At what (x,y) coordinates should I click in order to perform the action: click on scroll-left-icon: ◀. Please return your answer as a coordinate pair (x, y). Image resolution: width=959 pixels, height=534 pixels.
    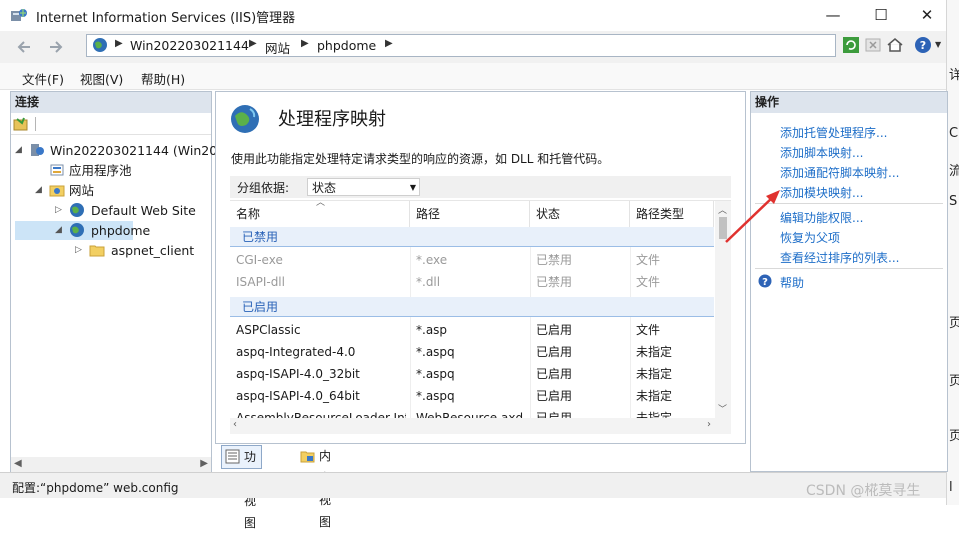
    Looking at the image, I should click on (18, 463).